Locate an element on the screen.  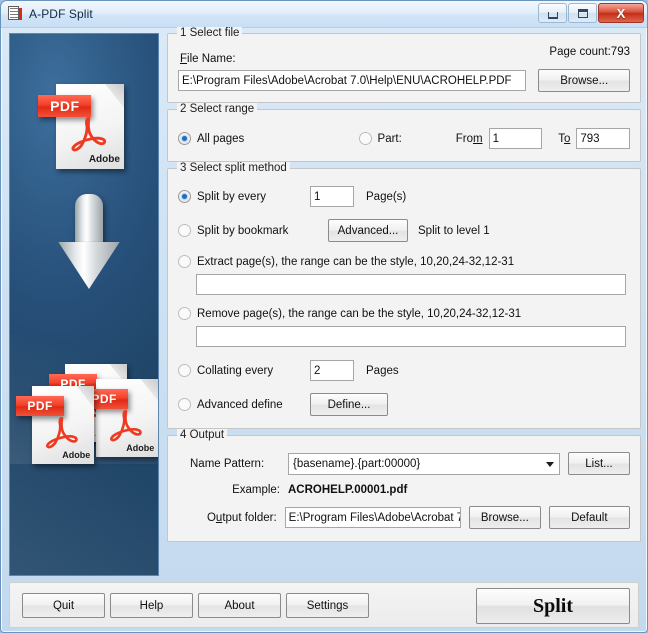
all-pages-radio is located at coordinates (184, 138).